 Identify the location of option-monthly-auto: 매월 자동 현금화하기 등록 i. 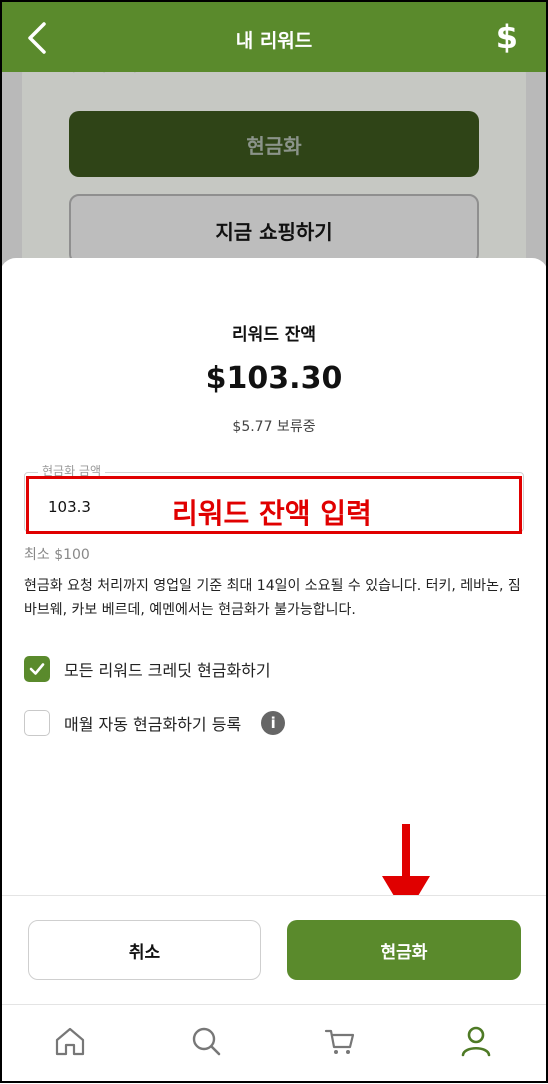
(155, 723).